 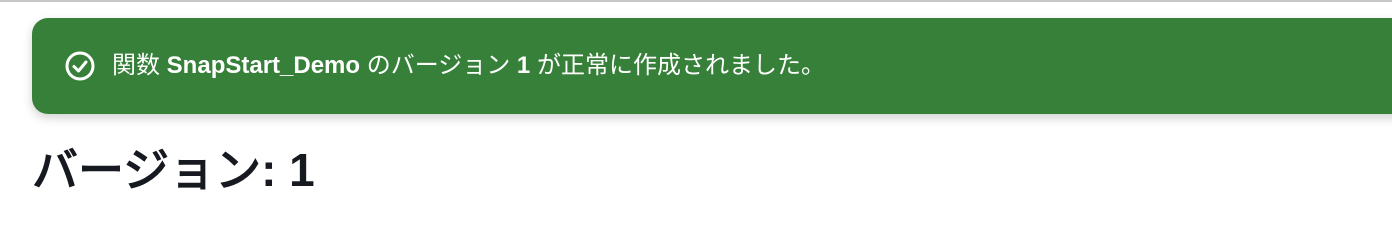 What do you see at coordinates (523, 65) in the screenshot?
I see `version-number: 1` at bounding box center [523, 65].